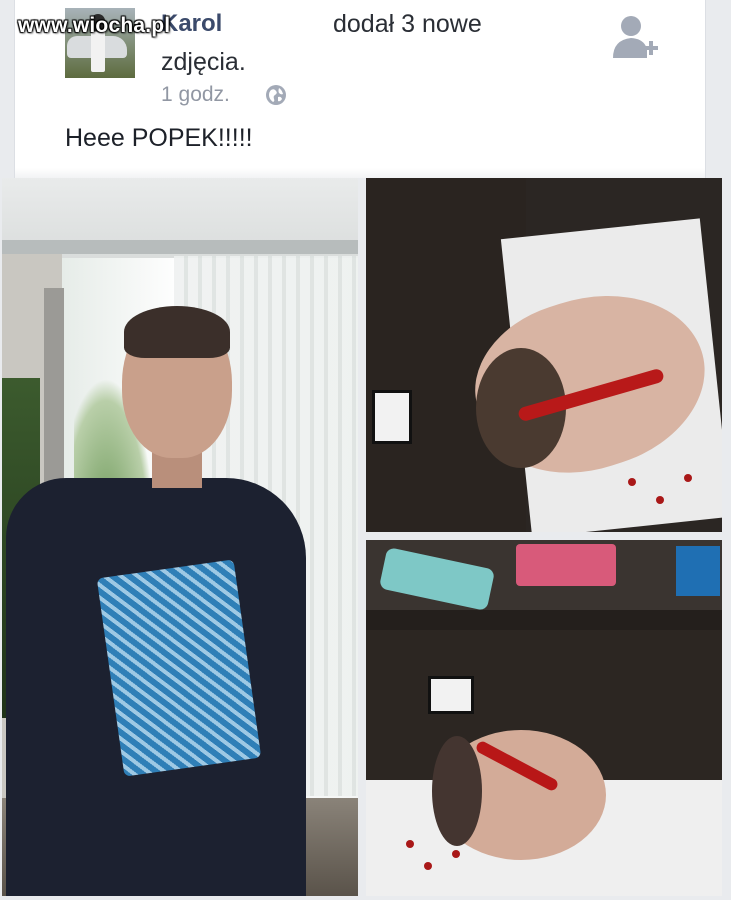  I want to click on post-action-text: dodał 3 nowe, so click(407, 24).